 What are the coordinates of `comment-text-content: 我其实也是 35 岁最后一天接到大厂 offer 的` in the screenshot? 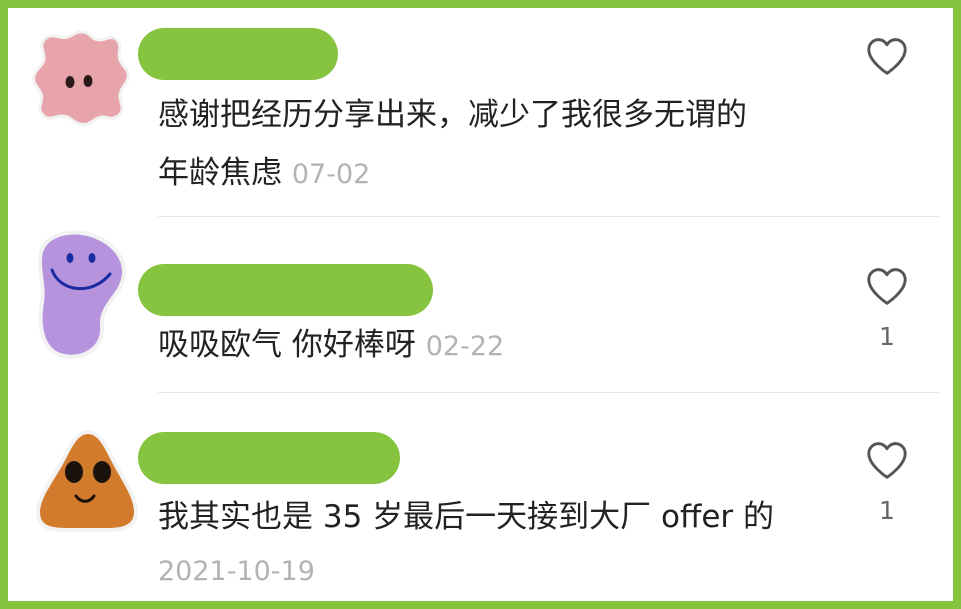 It's located at (466, 517).